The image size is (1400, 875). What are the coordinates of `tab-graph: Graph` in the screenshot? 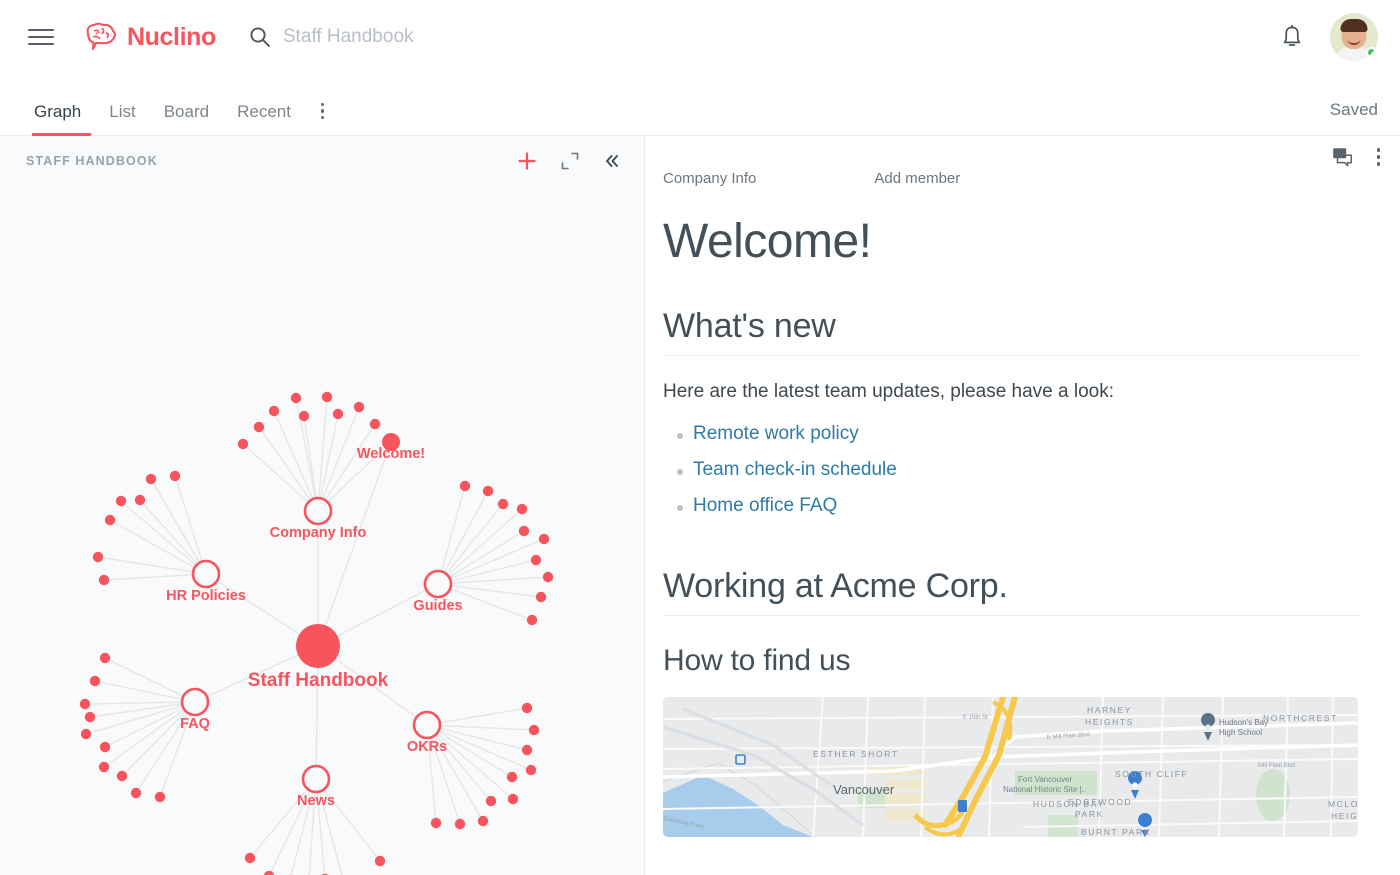 It's located at (61, 119).